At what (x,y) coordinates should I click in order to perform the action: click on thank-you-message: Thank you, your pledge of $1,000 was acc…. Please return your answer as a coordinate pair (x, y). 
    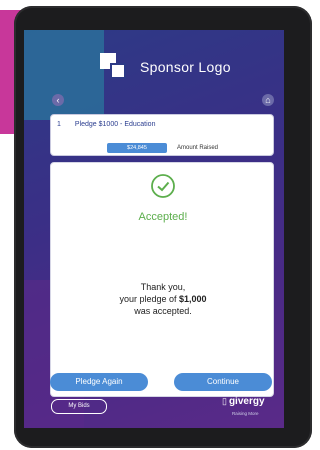
    Looking at the image, I should click on (163, 299).